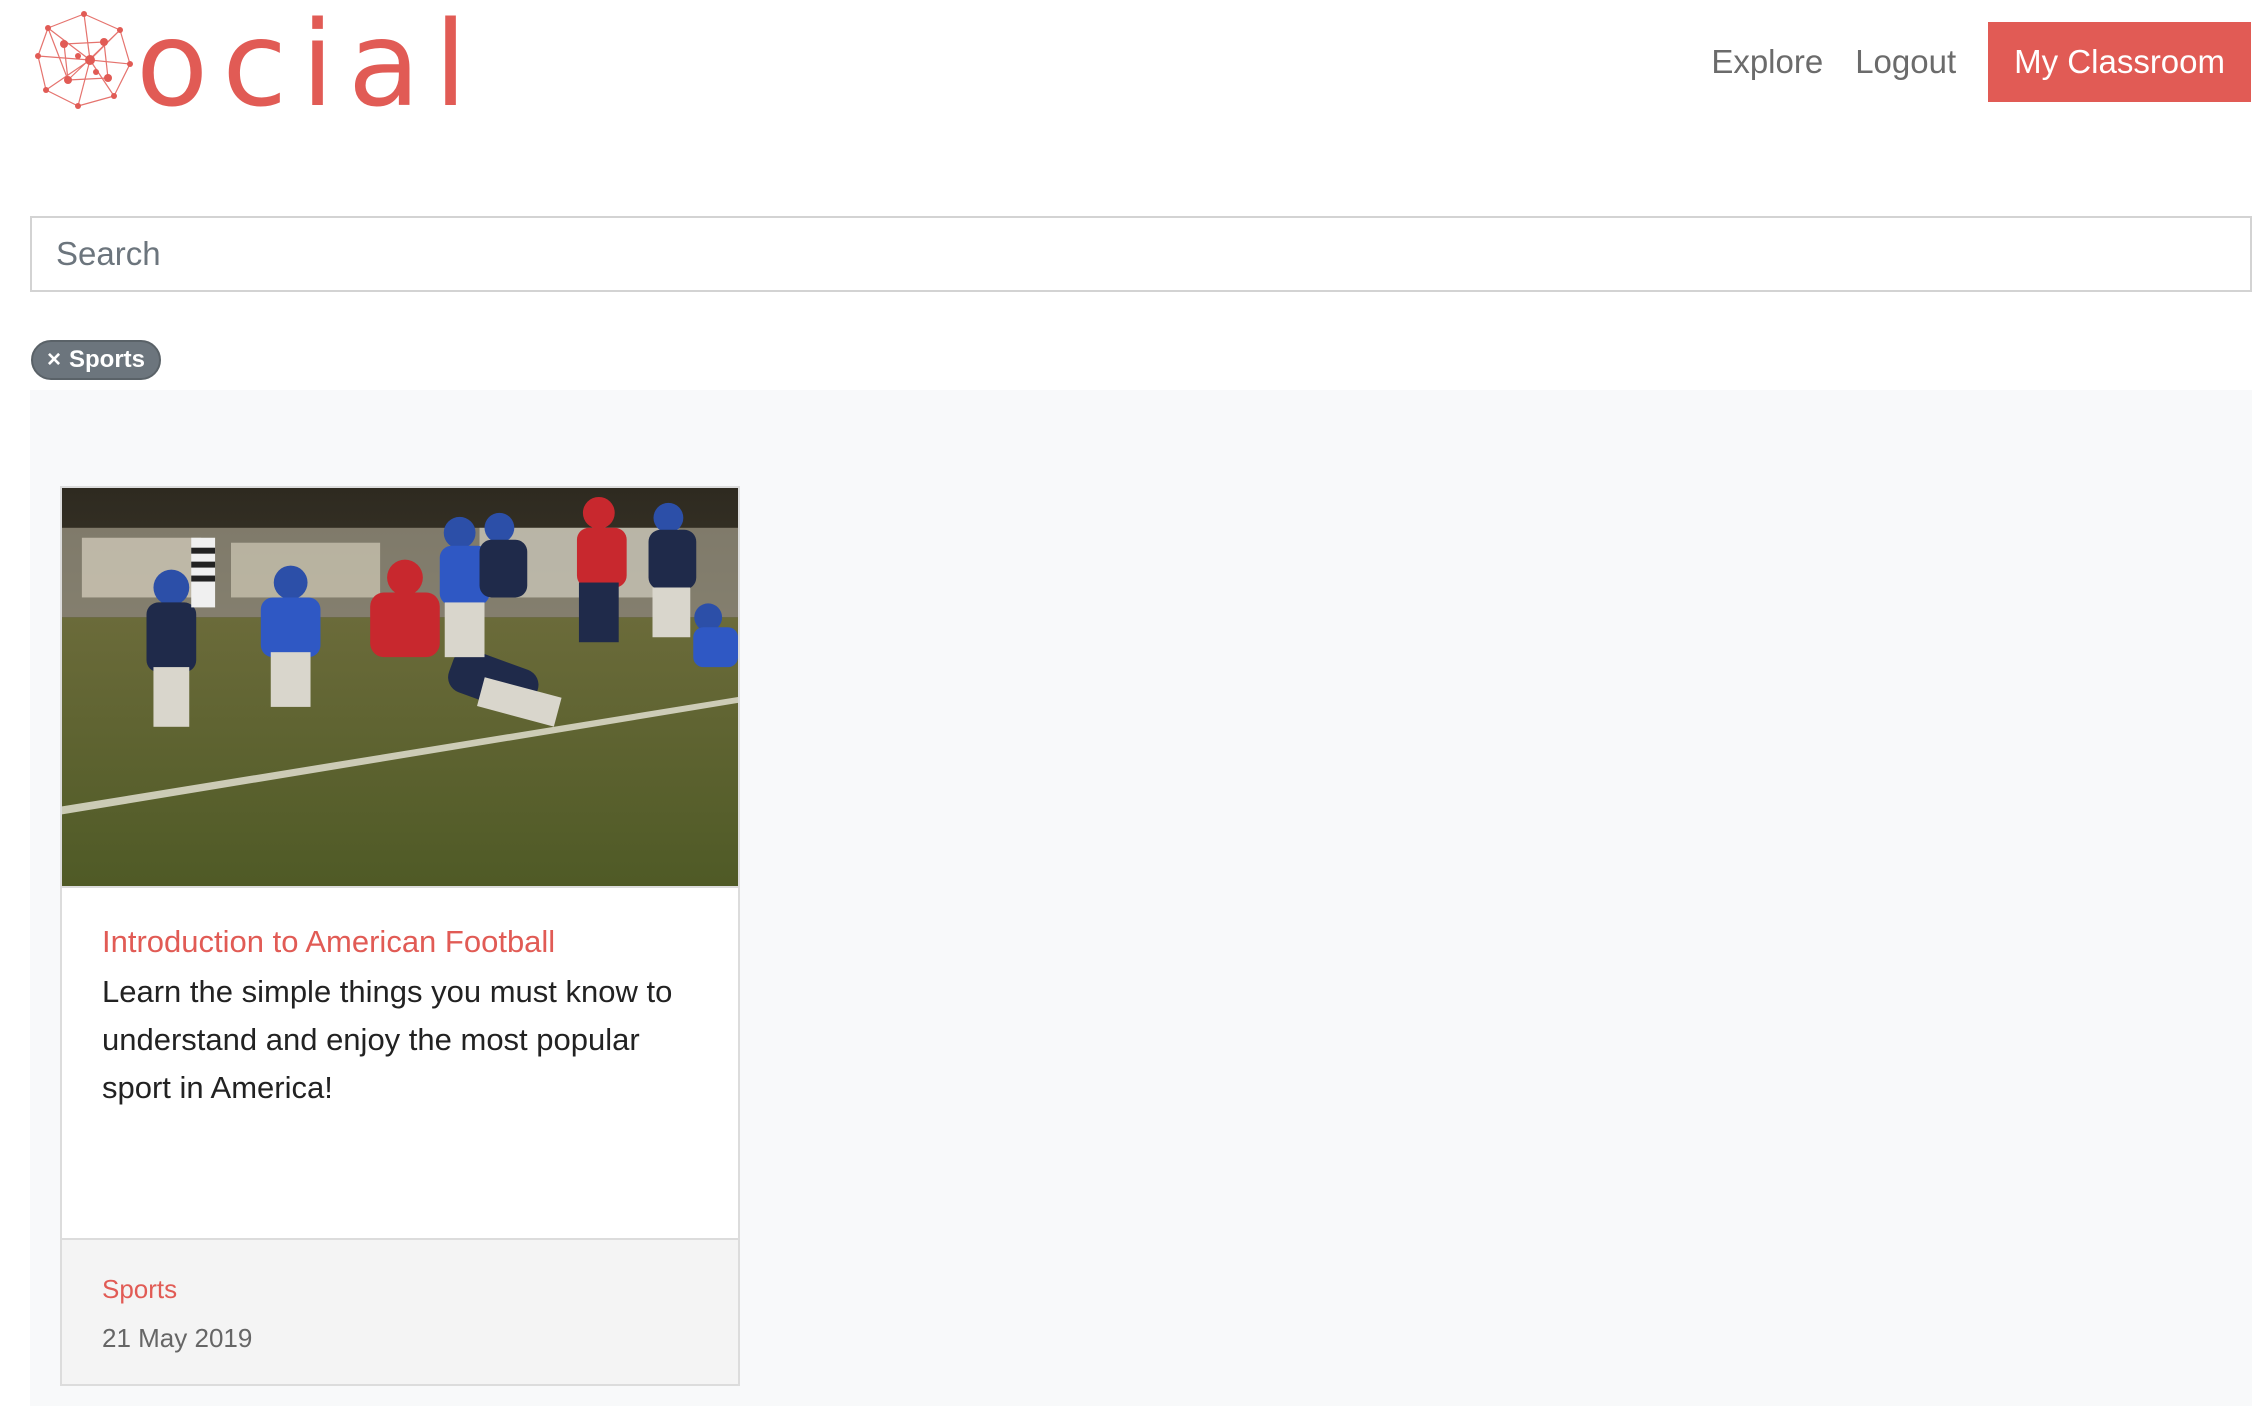 The width and height of the screenshot is (2262, 1406). What do you see at coordinates (400, 1289) in the screenshot?
I see `course-category-link: Sports` at bounding box center [400, 1289].